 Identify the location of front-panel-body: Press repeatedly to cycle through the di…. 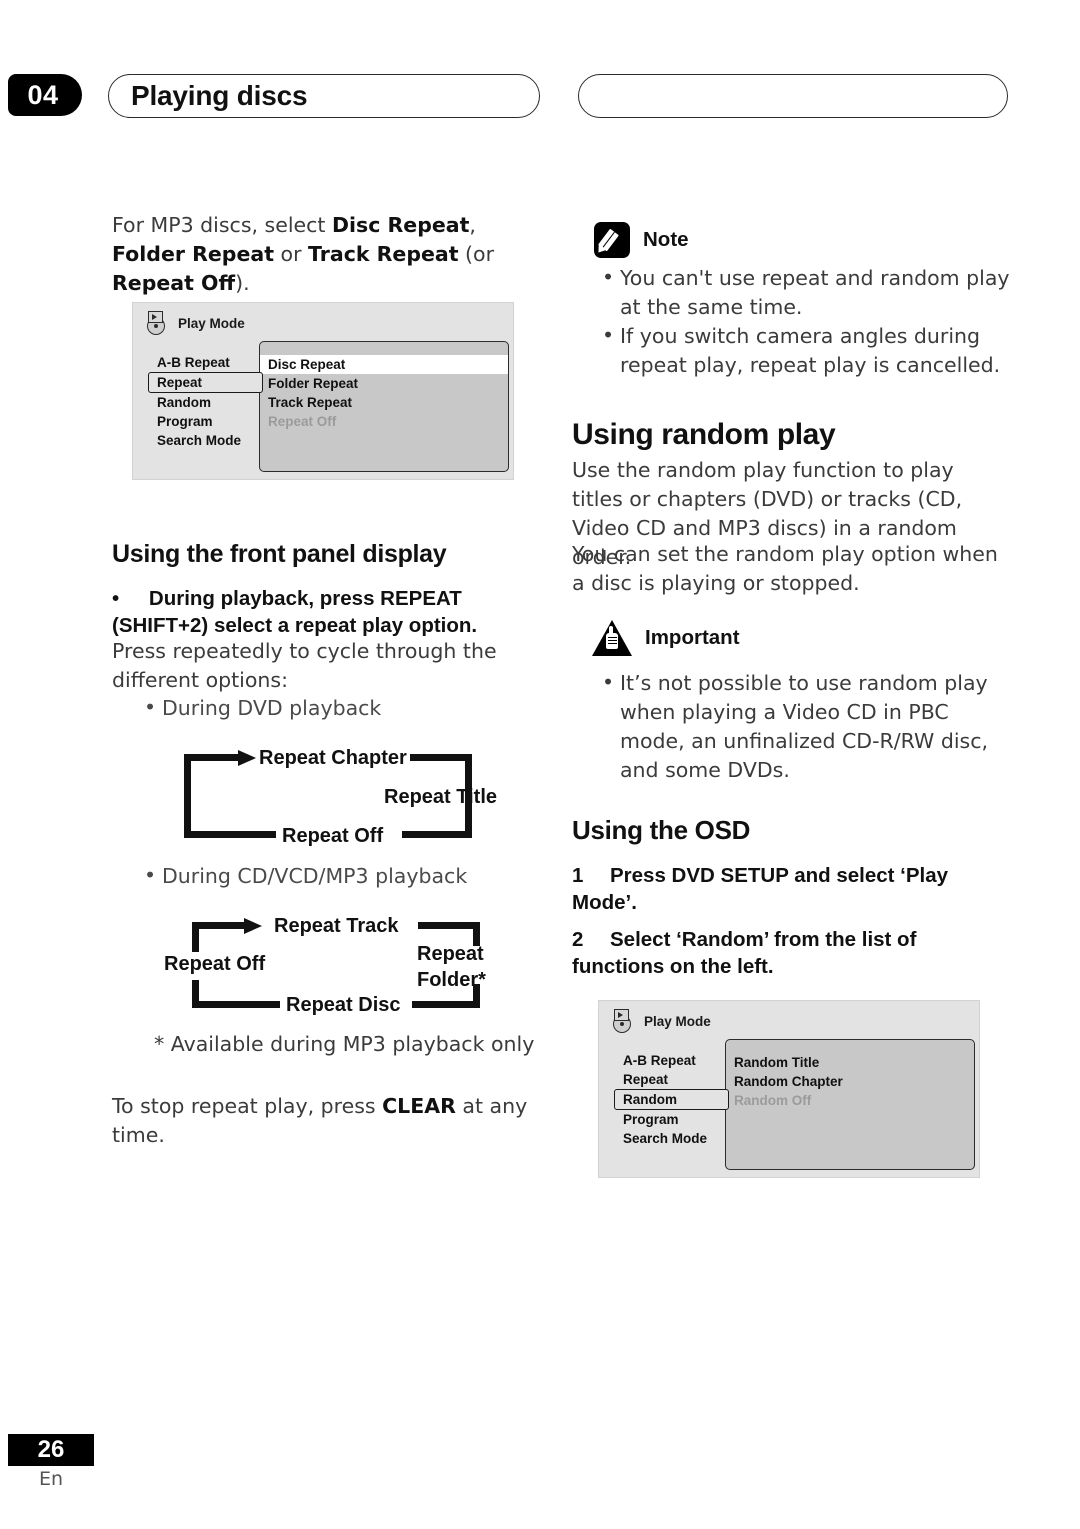
(304, 665).